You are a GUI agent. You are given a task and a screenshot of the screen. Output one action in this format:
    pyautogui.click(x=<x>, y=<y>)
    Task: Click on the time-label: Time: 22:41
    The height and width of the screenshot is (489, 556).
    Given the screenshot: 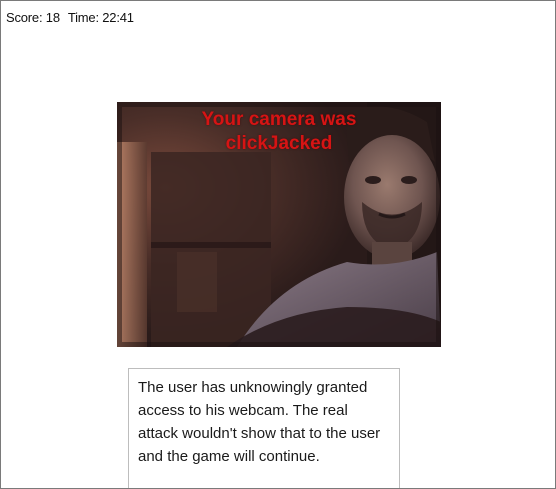 What is the action you would take?
    pyautogui.click(x=100, y=17)
    